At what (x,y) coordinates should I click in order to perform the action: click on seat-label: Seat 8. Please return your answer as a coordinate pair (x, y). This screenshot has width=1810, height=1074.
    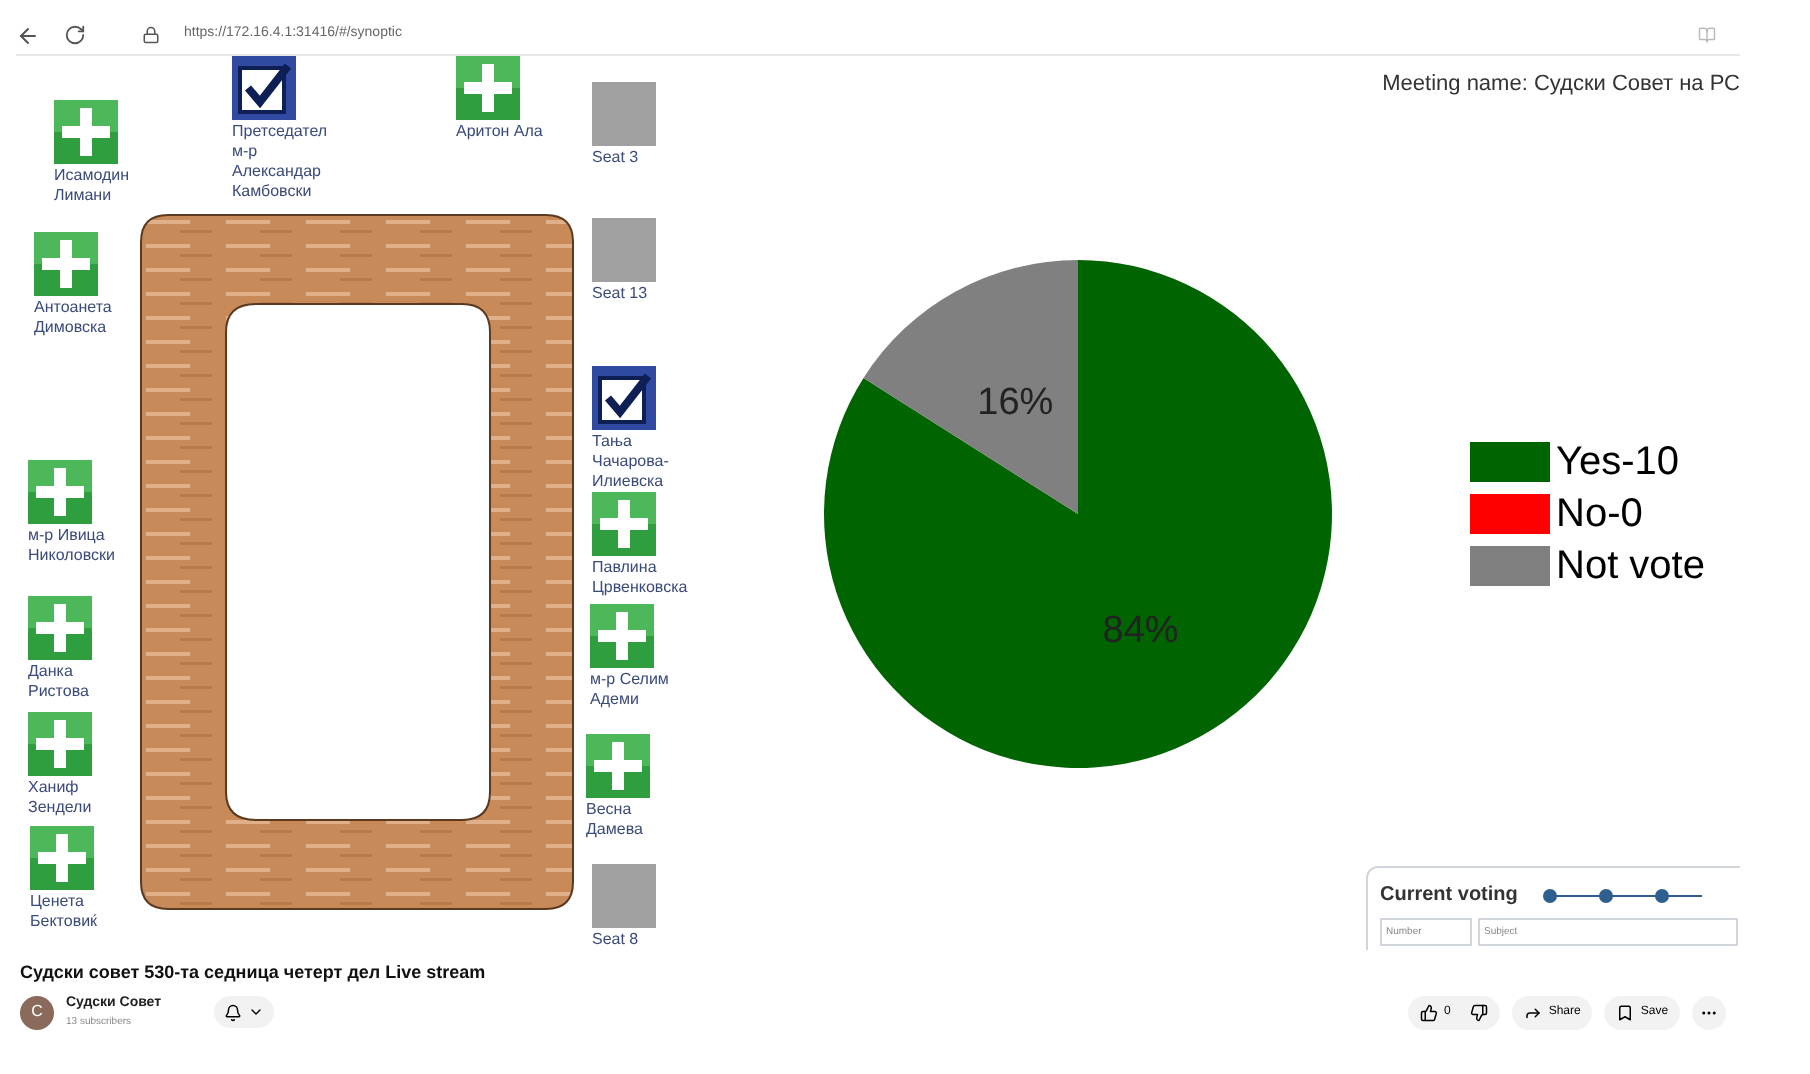
    Looking at the image, I should click on (616, 940).